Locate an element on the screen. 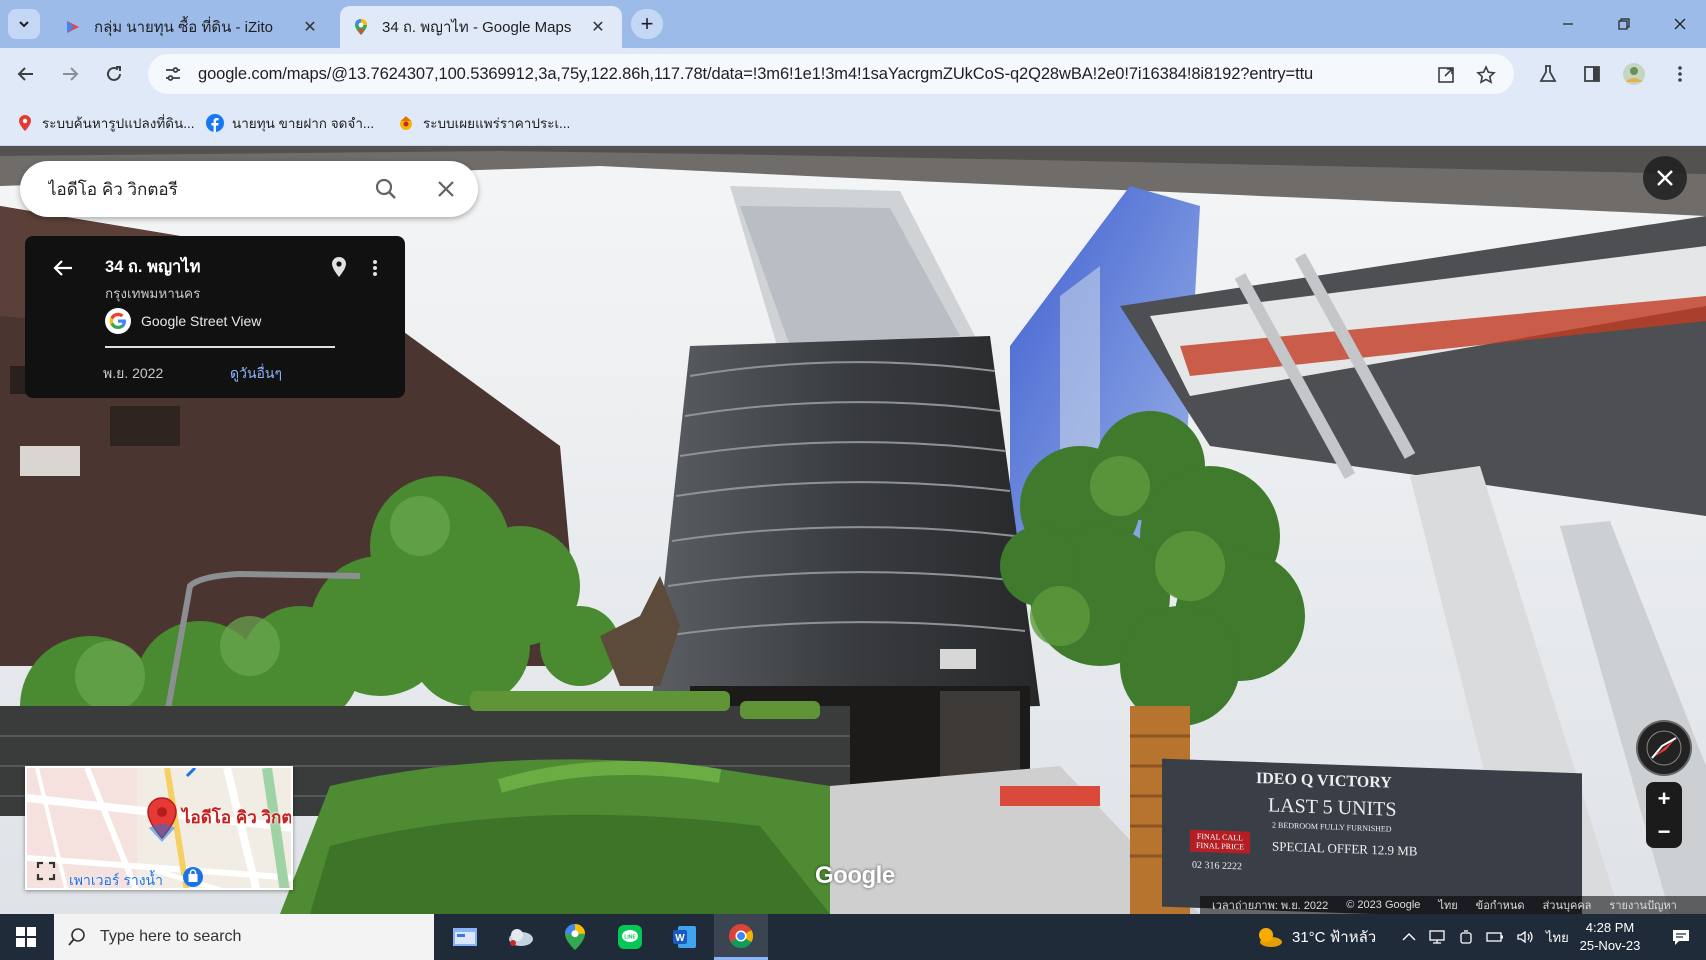  meet-now-icon is located at coordinates (1466, 937).